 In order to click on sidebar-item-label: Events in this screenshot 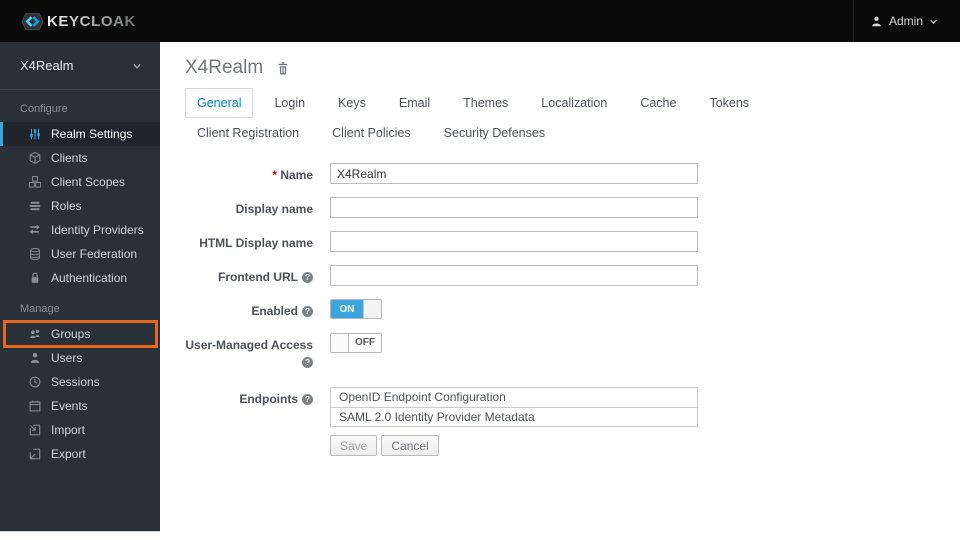, I will do `click(69, 406)`.